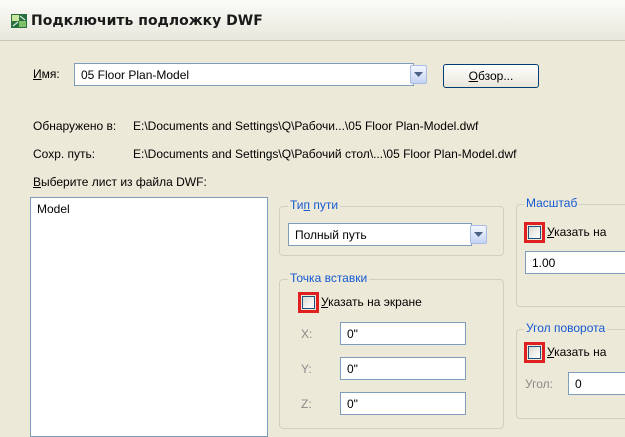  What do you see at coordinates (314, 205) in the screenshot?
I see `path-type-title: Тип пути` at bounding box center [314, 205].